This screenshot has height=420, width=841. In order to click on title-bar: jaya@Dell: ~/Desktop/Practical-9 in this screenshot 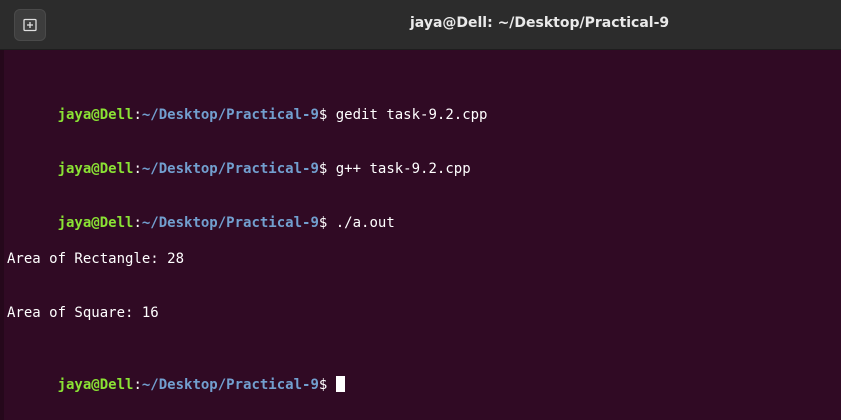, I will do `click(420, 25)`.